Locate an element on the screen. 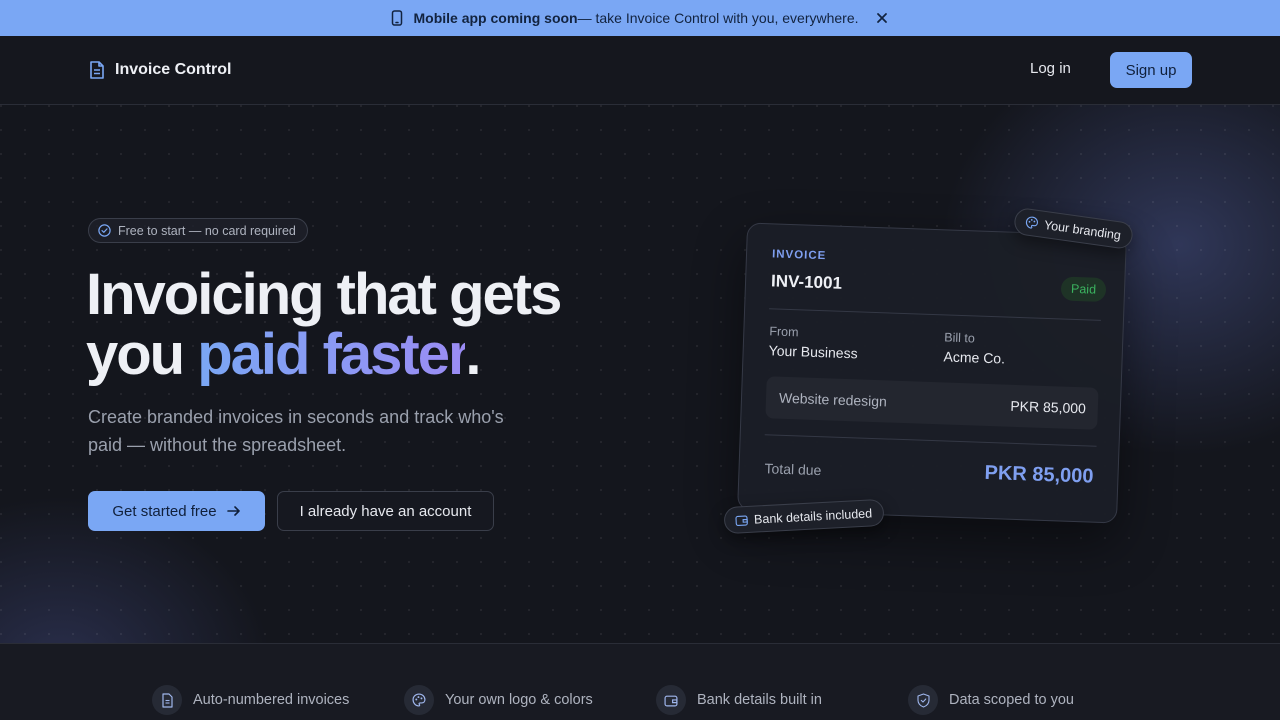  close-icon is located at coordinates (882, 18).